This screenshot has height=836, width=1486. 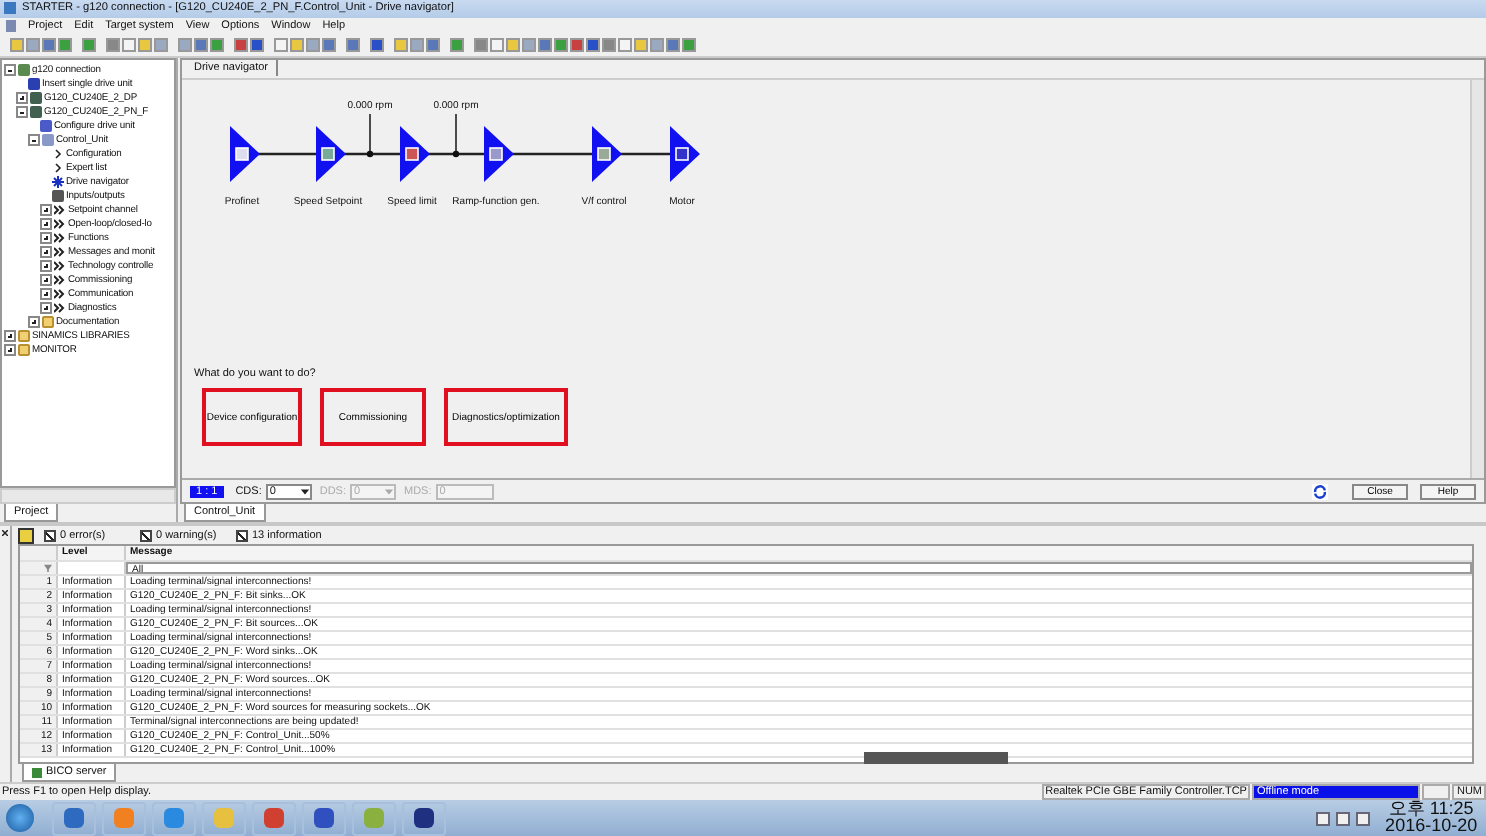 I want to click on horizontal-scrollbar, so click(x=88, y=496).